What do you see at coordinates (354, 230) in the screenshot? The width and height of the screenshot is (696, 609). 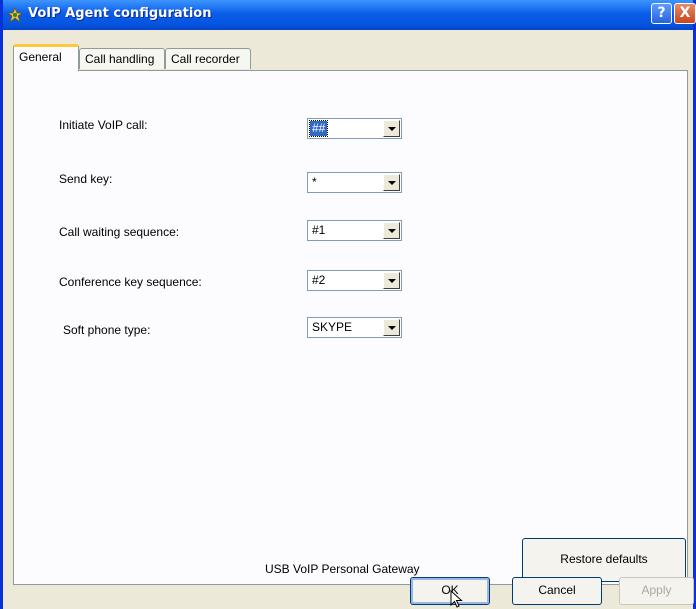 I see `call-waiting-select: #1` at bounding box center [354, 230].